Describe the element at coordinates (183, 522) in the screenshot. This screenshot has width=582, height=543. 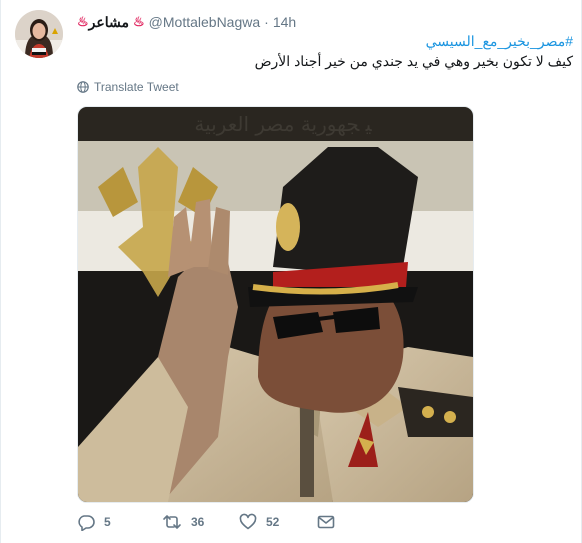
I see `retweet-button: 36` at that location.